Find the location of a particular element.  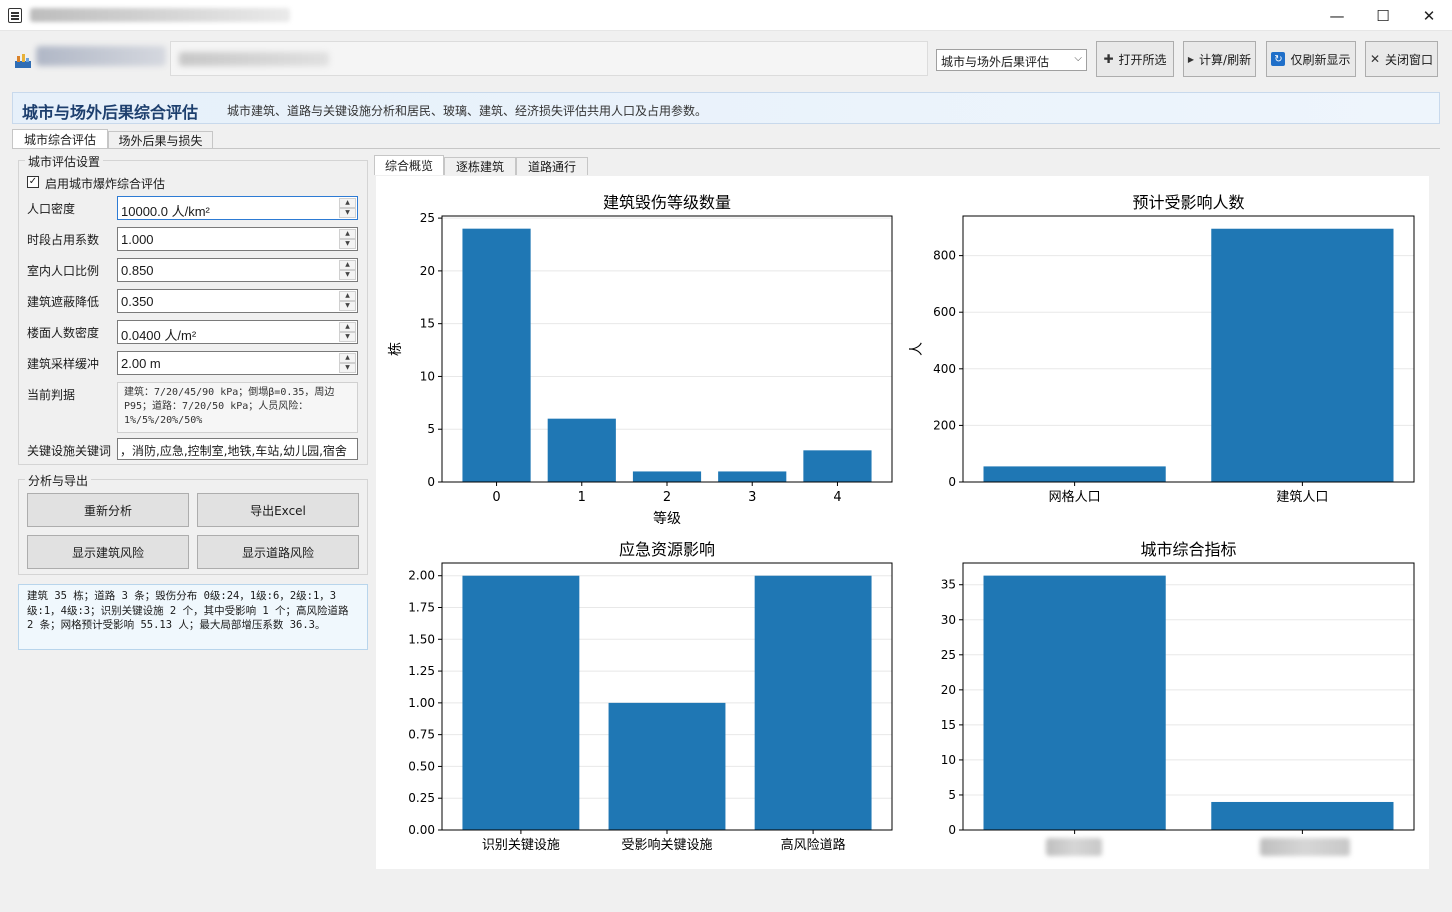

y-tick-label: 1.00 is located at coordinates (421, 703).